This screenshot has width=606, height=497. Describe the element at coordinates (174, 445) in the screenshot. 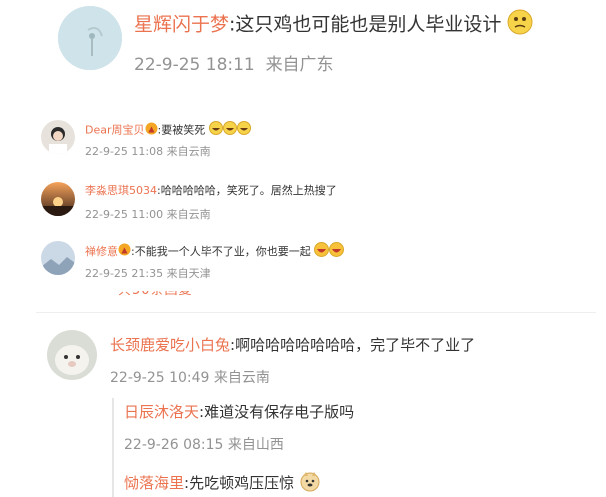

I see `timestamp: 22-9-26 08:15` at that location.